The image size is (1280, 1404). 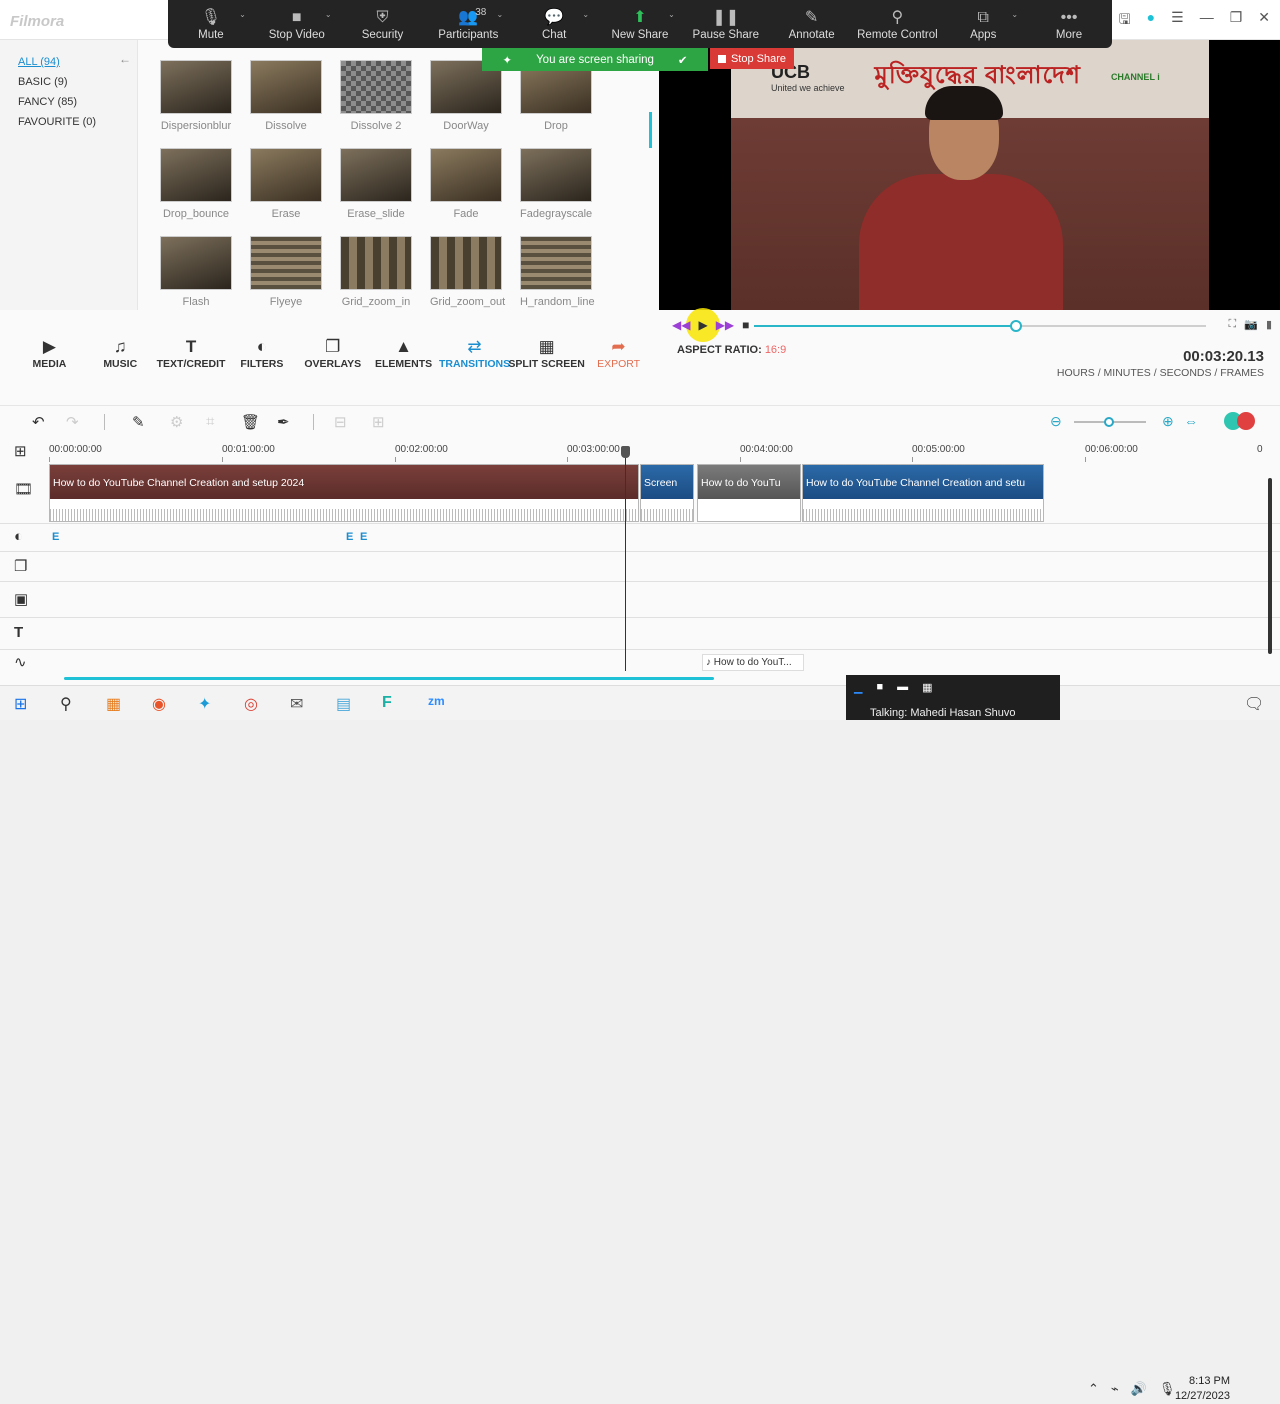 I want to click on zoom-new-share-button: ⬆ New Share ⌄, so click(x=640, y=24).